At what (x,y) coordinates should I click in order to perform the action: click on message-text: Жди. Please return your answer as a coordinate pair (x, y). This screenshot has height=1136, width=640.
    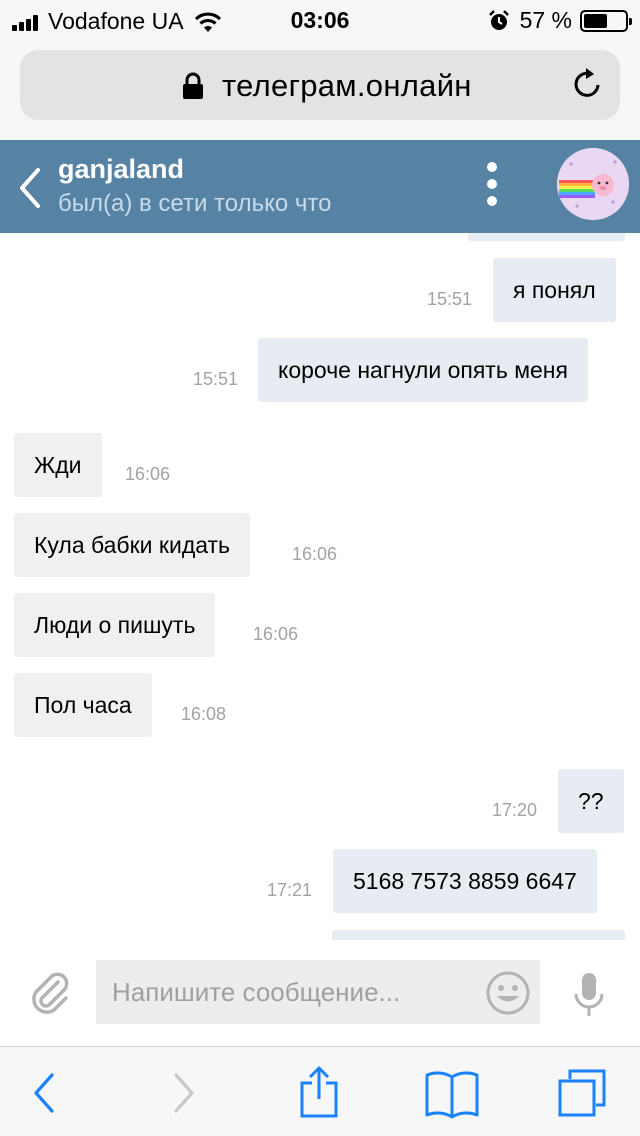
    Looking at the image, I should click on (58, 465).